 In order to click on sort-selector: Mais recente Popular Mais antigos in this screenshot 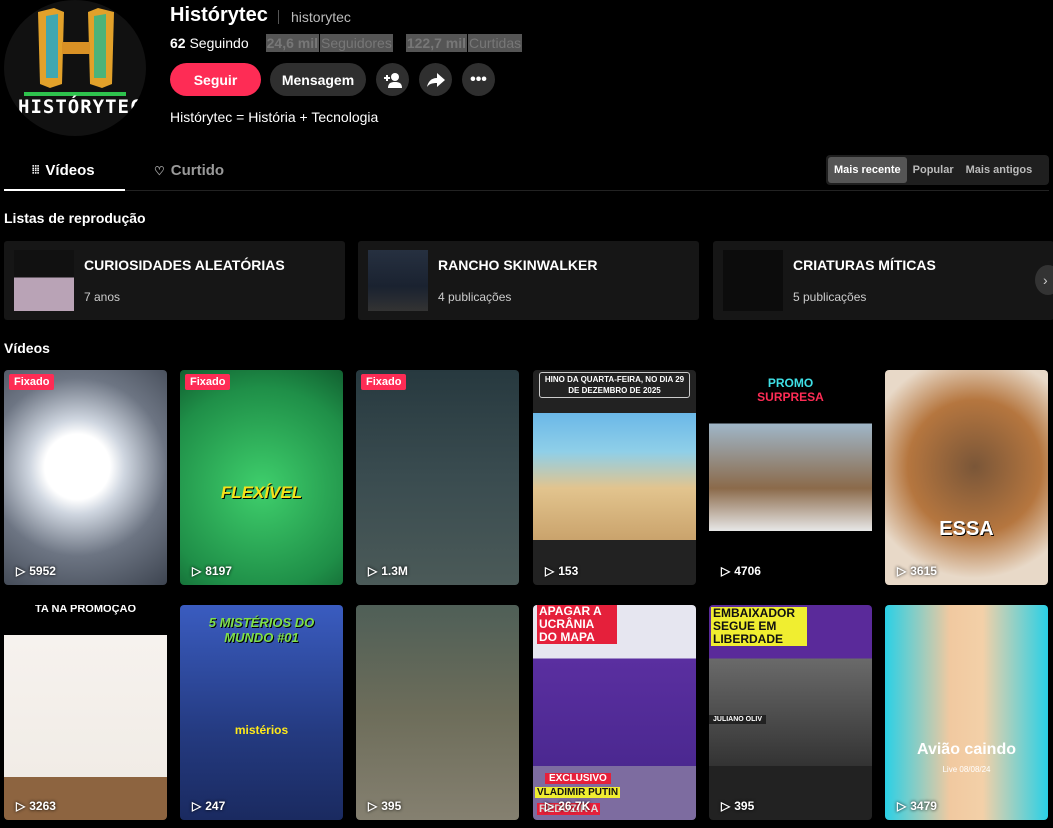, I will do `click(937, 170)`.